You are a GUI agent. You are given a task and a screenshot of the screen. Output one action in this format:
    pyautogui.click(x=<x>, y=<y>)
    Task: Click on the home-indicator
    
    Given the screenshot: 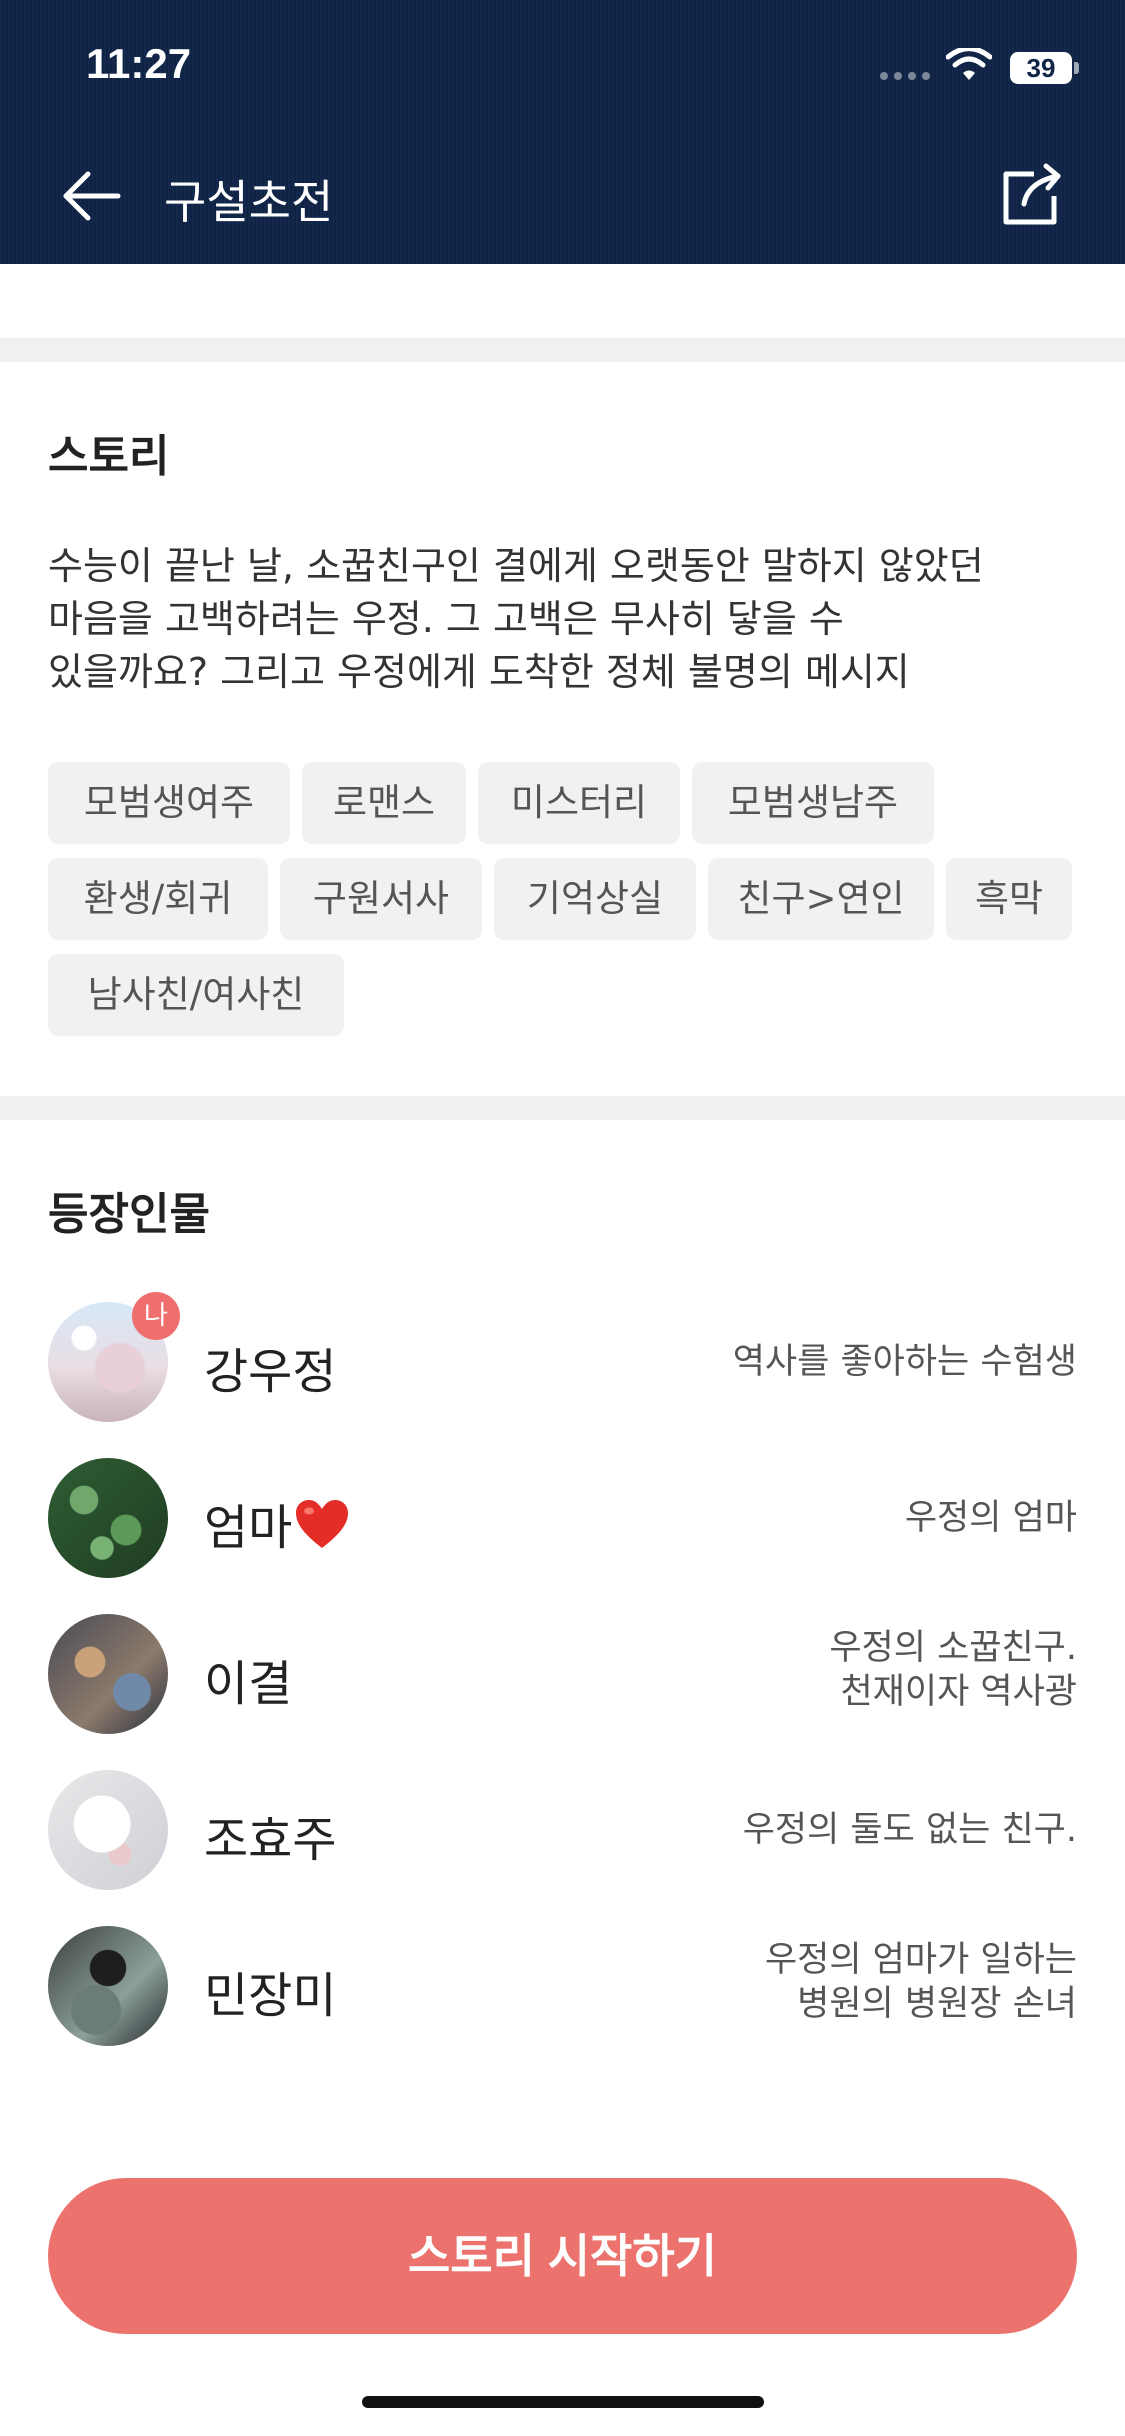 What is the action you would take?
    pyautogui.click(x=563, y=2402)
    